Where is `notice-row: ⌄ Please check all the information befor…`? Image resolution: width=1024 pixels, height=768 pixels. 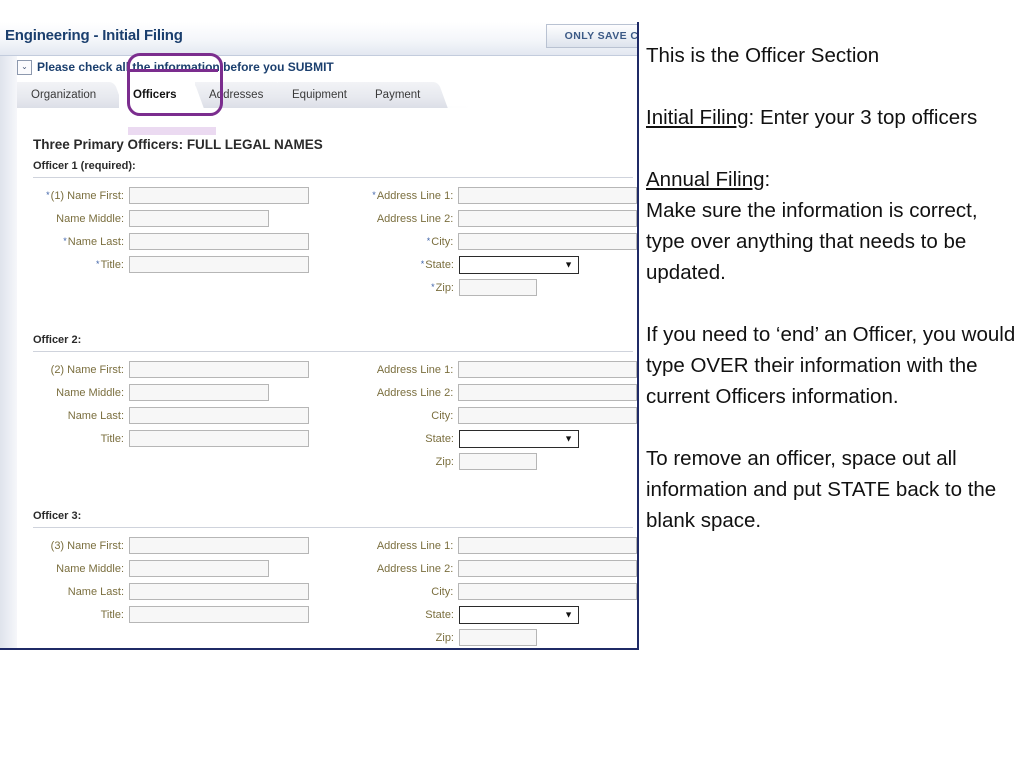 notice-row: ⌄ Please check all the information befor… is located at coordinates (318, 67).